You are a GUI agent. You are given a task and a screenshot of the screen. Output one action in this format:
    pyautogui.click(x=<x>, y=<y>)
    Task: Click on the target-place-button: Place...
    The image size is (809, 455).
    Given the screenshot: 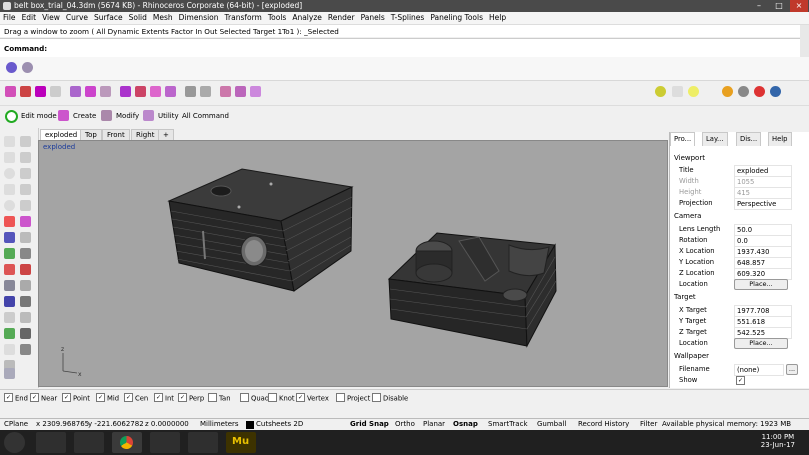 What is the action you would take?
    pyautogui.click(x=761, y=343)
    